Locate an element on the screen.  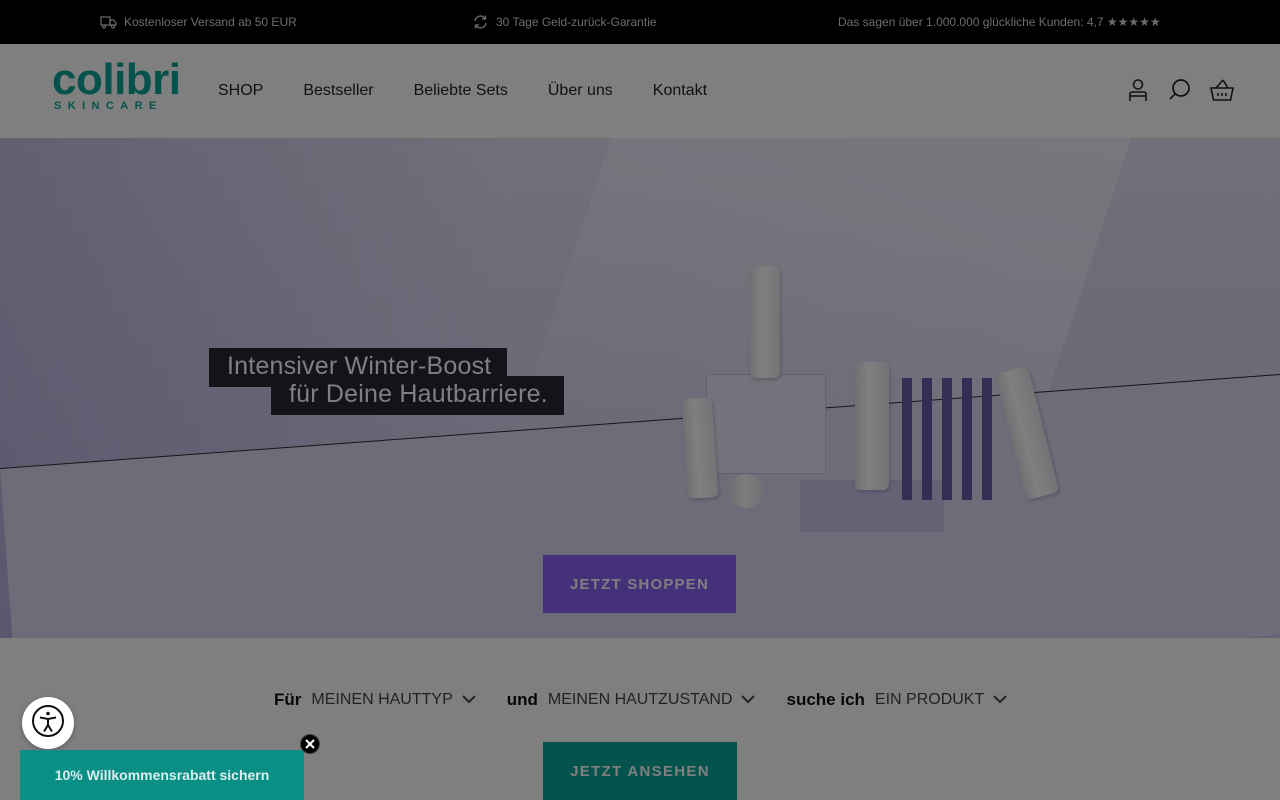
skin-type-select: MEINEN HAUTTYP is located at coordinates (393, 700).